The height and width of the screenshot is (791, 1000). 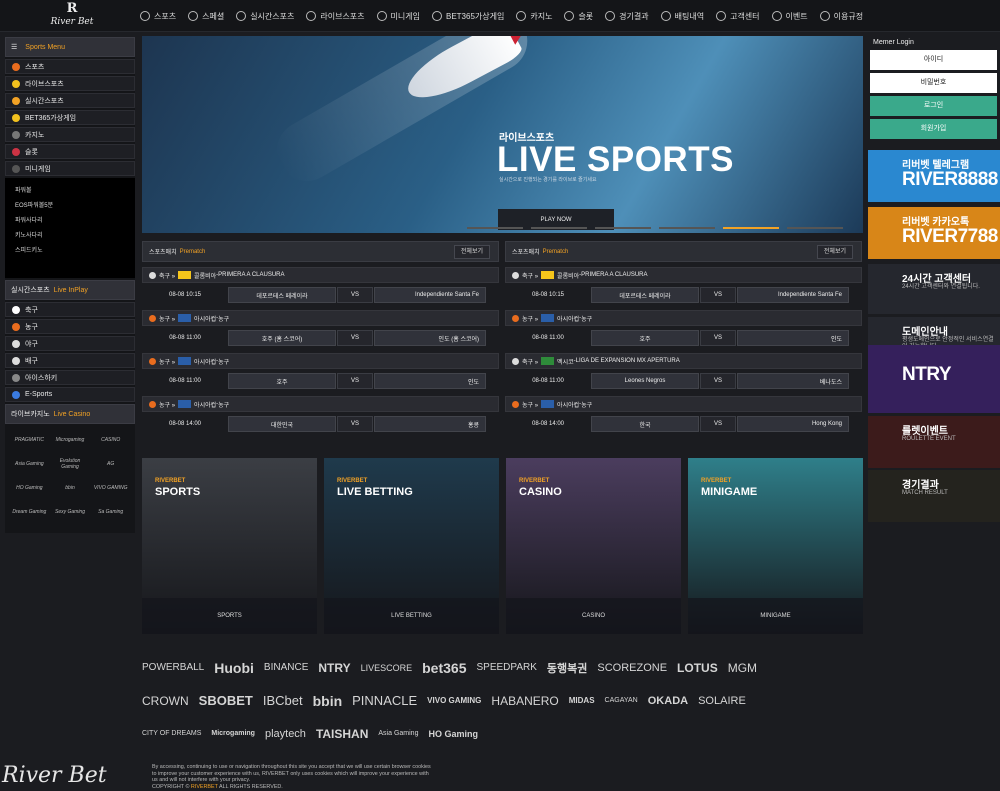 I want to click on casino-provider-logo: CASINO, so click(x=110, y=440).